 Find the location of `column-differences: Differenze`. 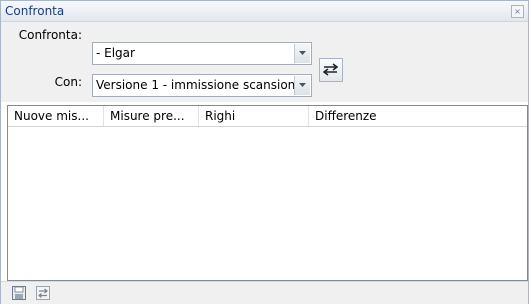

column-differences: Differenze is located at coordinates (418, 116).